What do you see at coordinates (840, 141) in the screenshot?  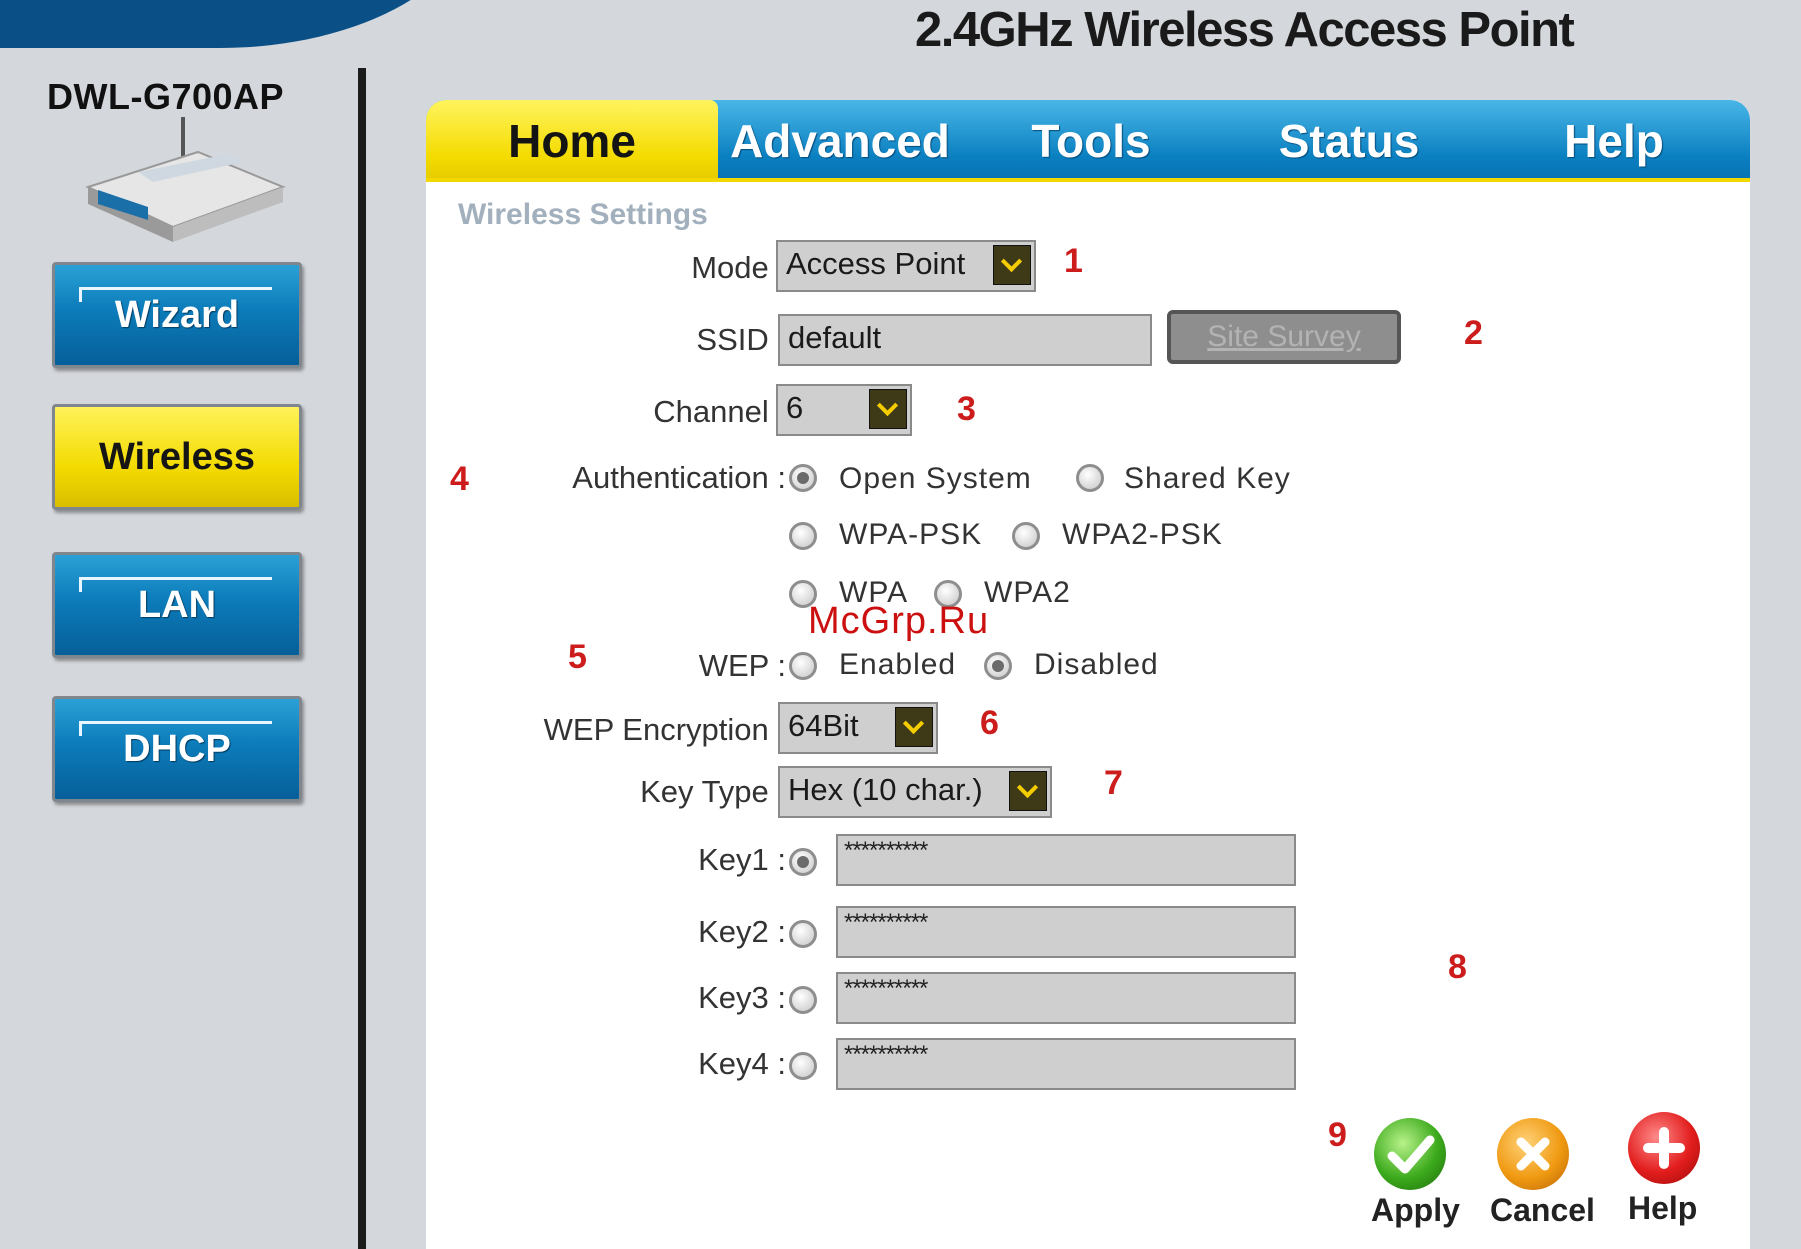 I see `tab-advanced: Advanced` at bounding box center [840, 141].